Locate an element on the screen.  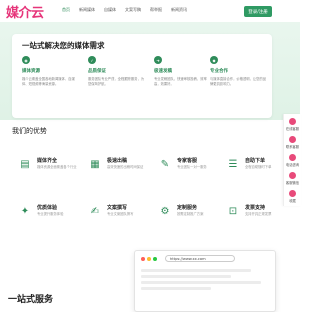
order-icon: ☰ is located at coordinates (233, 164).